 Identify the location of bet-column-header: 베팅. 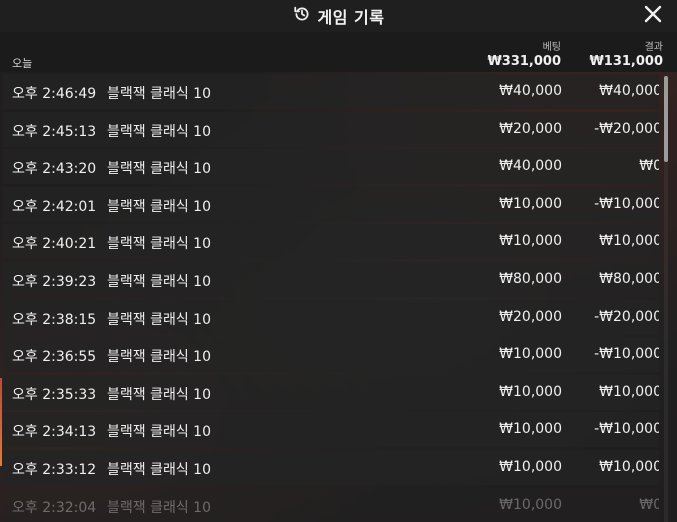
(551, 47).